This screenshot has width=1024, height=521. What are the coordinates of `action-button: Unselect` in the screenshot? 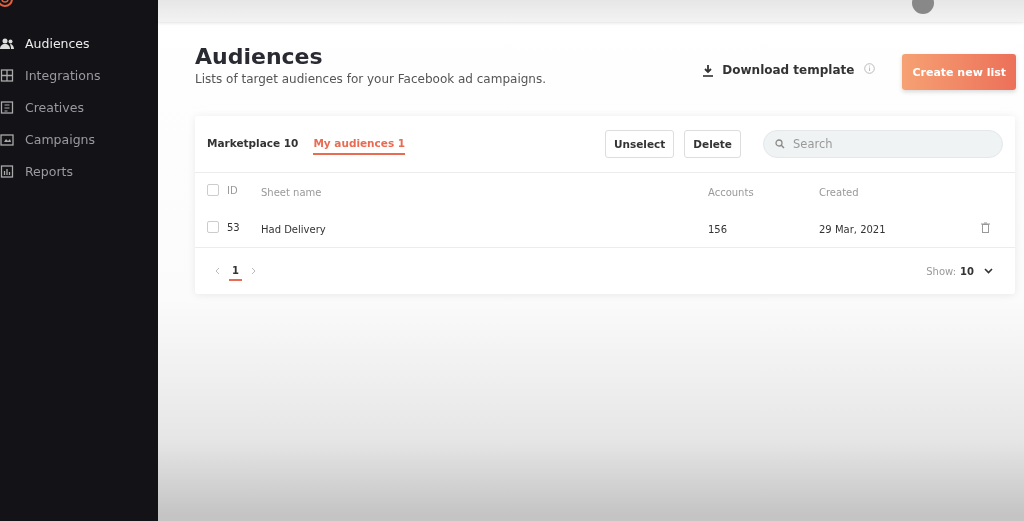 It's located at (639, 144).